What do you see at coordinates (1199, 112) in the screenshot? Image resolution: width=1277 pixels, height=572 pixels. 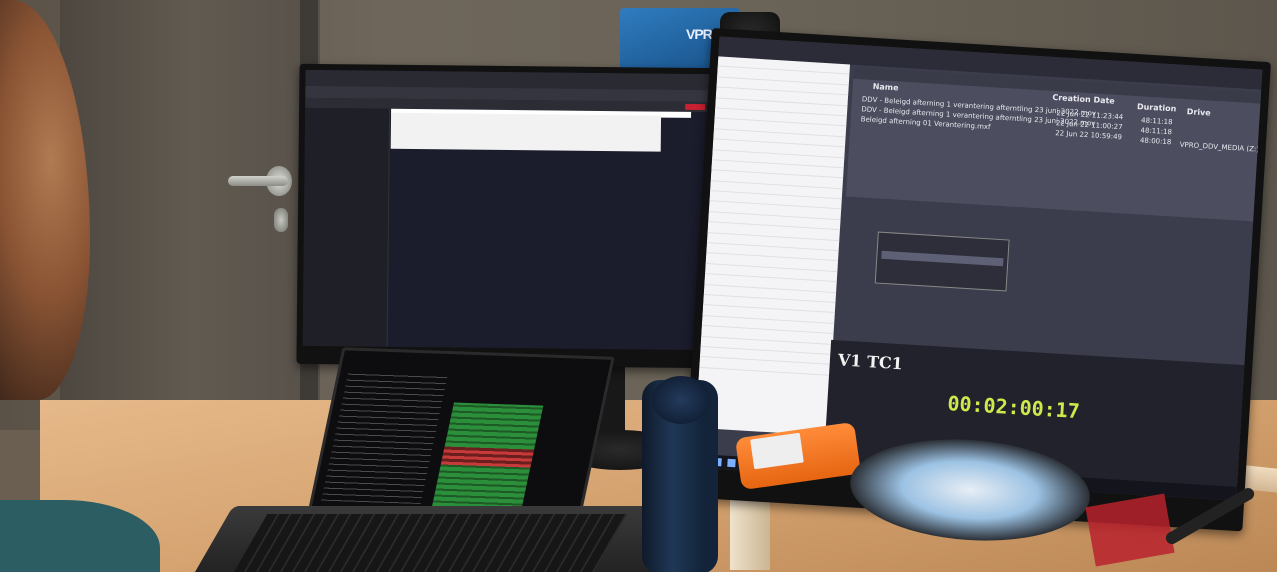 I see `column-header-drive: Drive` at bounding box center [1199, 112].